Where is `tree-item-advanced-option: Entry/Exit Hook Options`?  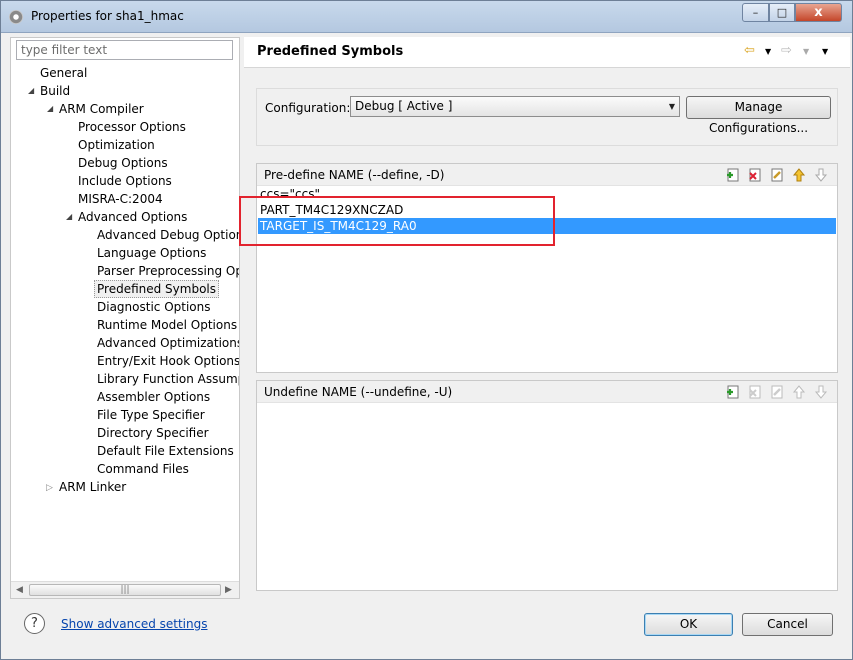 tree-item-advanced-option: Entry/Exit Hook Options is located at coordinates (168, 361).